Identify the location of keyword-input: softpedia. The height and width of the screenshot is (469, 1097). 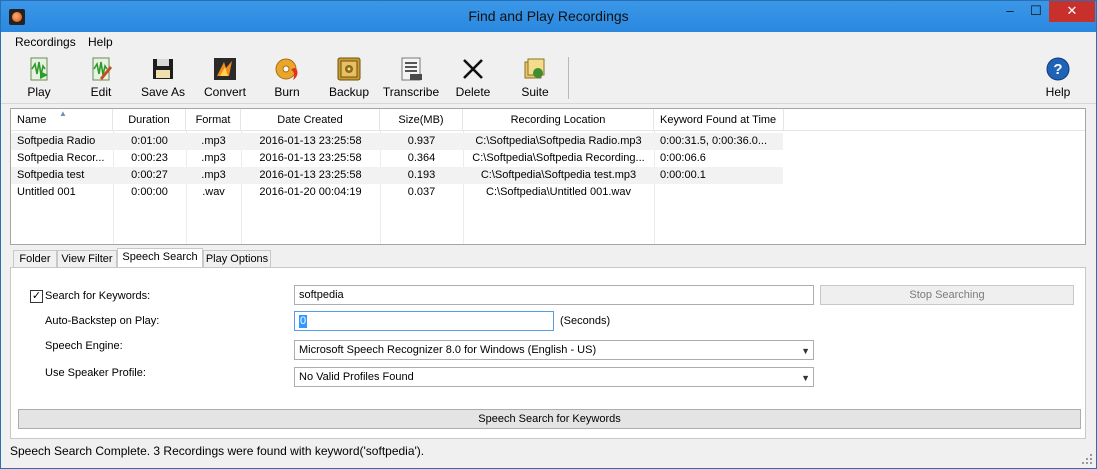
(554, 295).